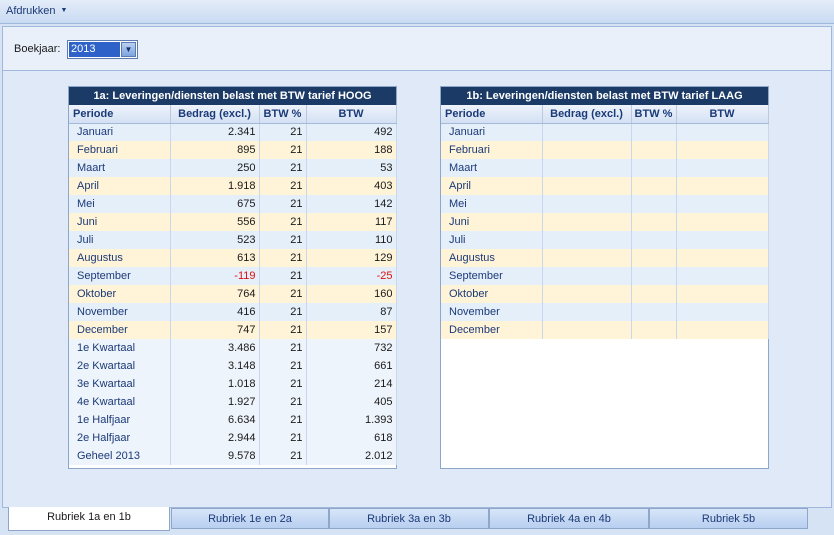 The image size is (834, 535). Describe the element at coordinates (351, 366) in the screenshot. I see `cell-btw: 661` at that location.